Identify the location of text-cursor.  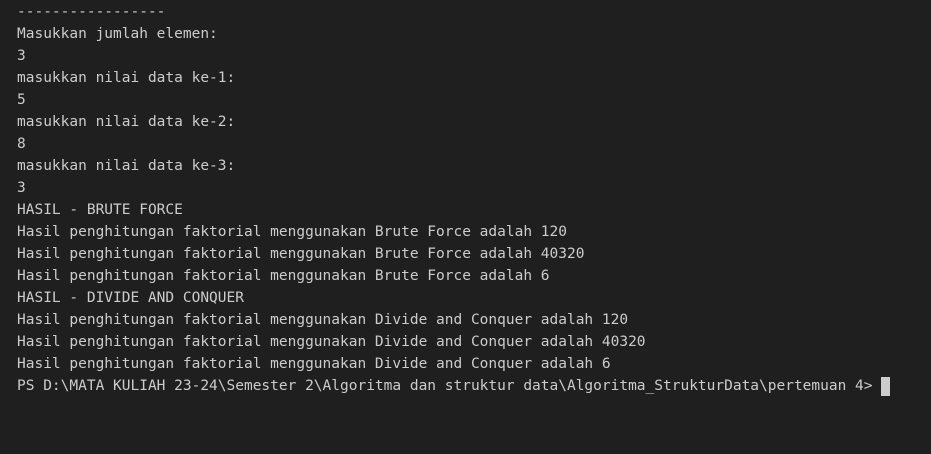
(885, 386).